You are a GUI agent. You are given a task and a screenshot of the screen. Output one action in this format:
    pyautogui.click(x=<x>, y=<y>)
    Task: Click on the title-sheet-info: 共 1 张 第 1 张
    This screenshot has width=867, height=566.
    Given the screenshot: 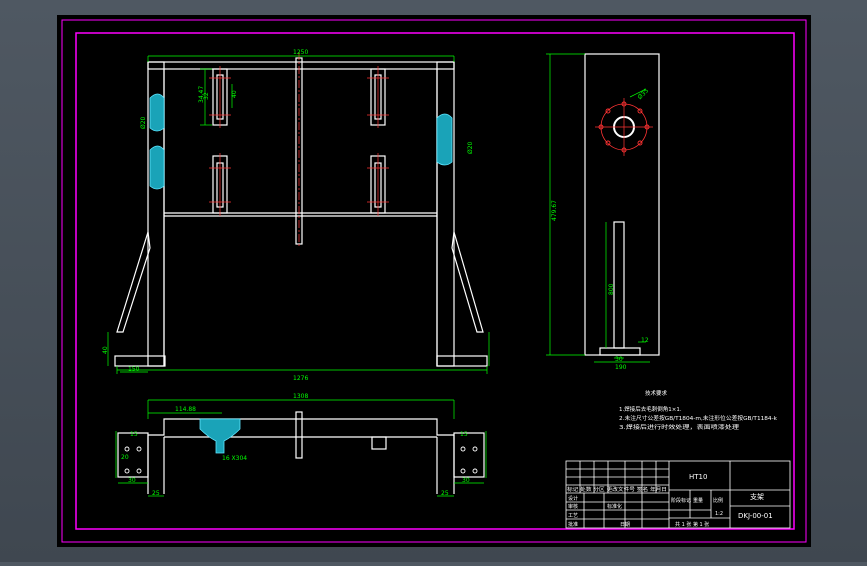 What is the action you would take?
    pyautogui.click(x=692, y=524)
    